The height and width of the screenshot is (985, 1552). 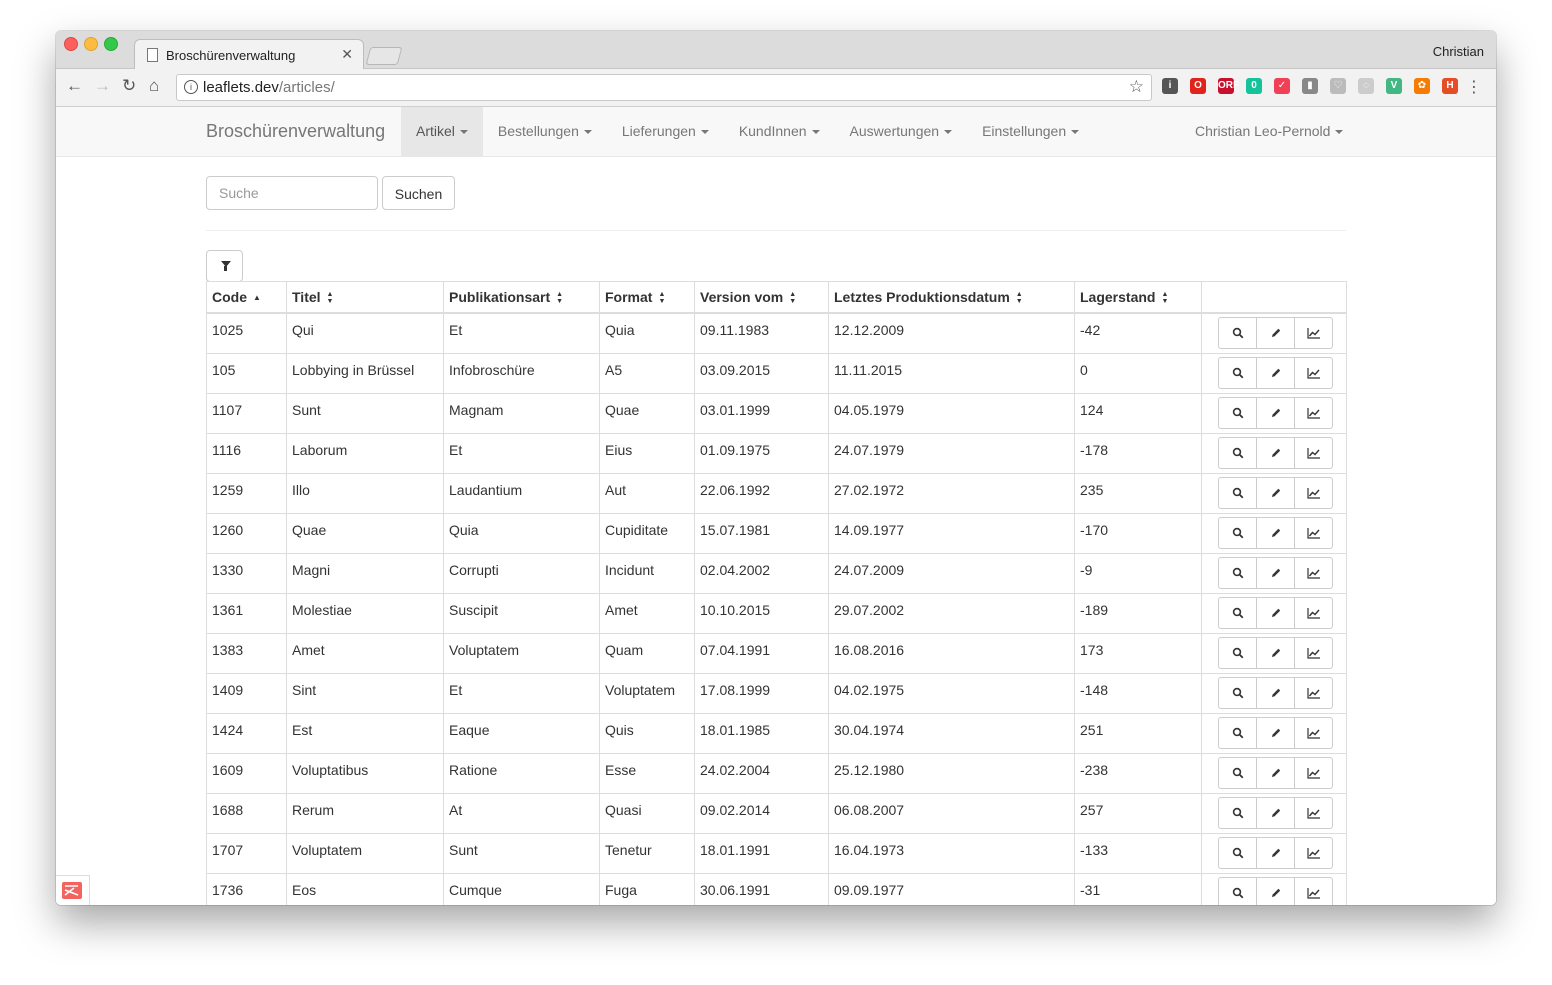 I want to click on brand-link: Broschürenverwaltung, so click(x=295, y=131).